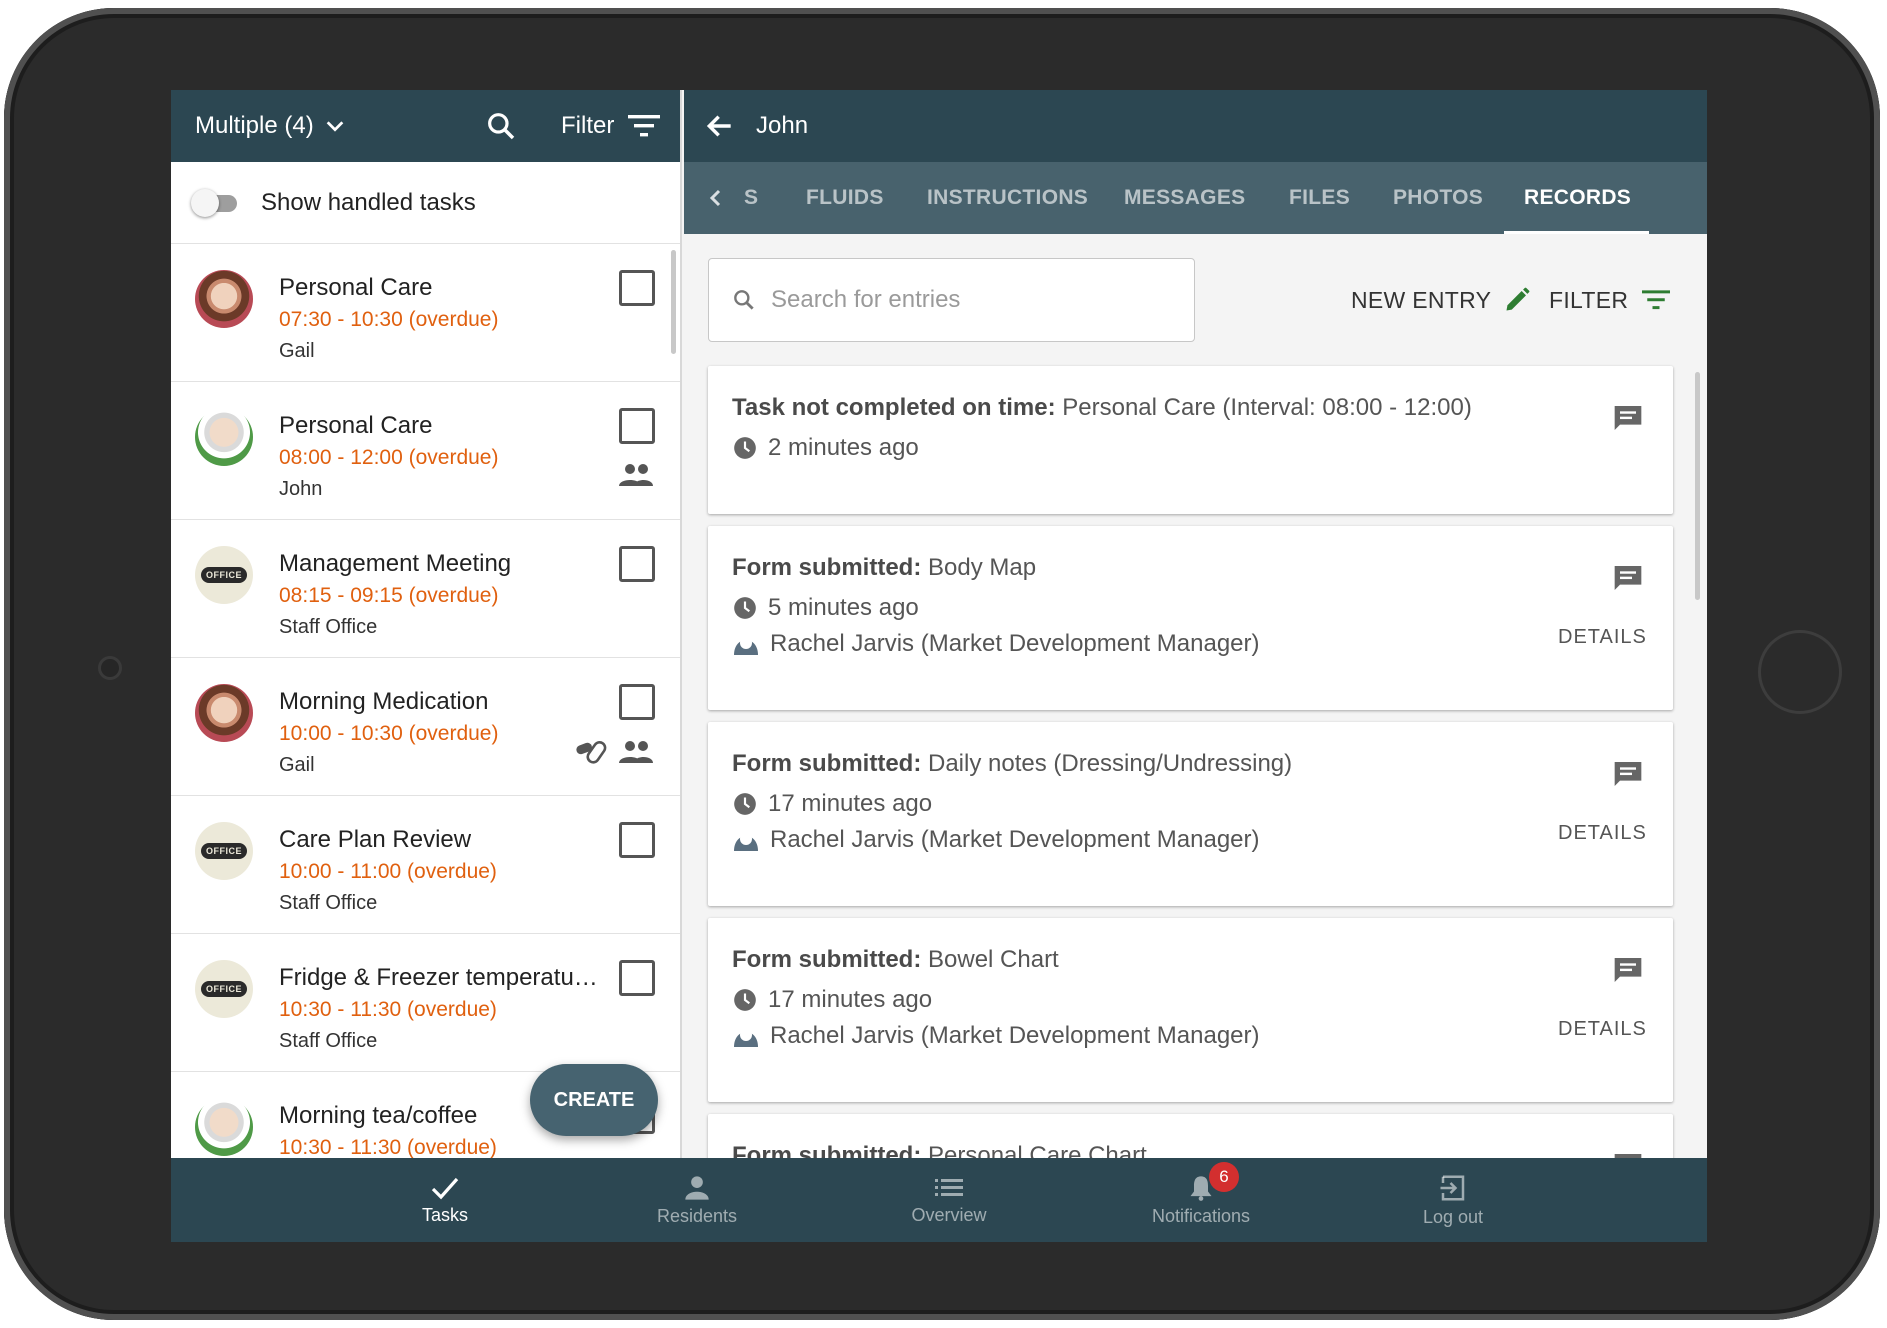 This screenshot has height=1328, width=1887. I want to click on chevron-down-icon, so click(335, 126).